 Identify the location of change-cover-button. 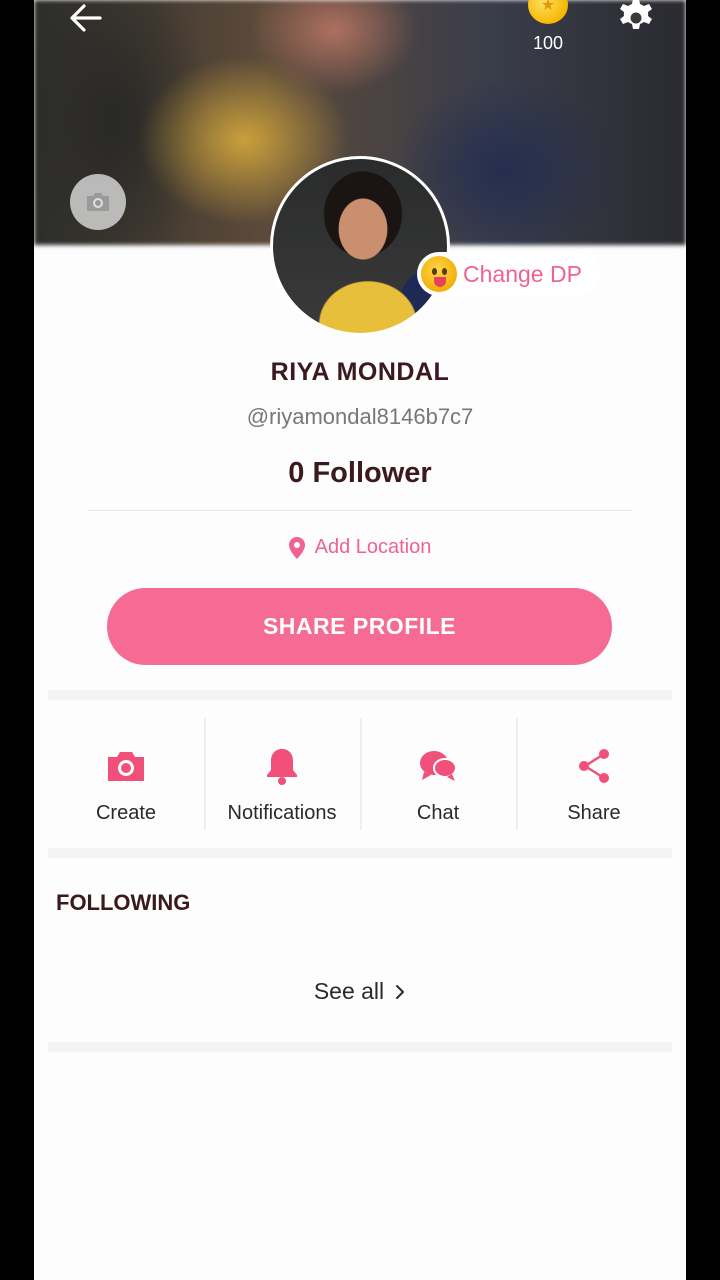
(98, 202).